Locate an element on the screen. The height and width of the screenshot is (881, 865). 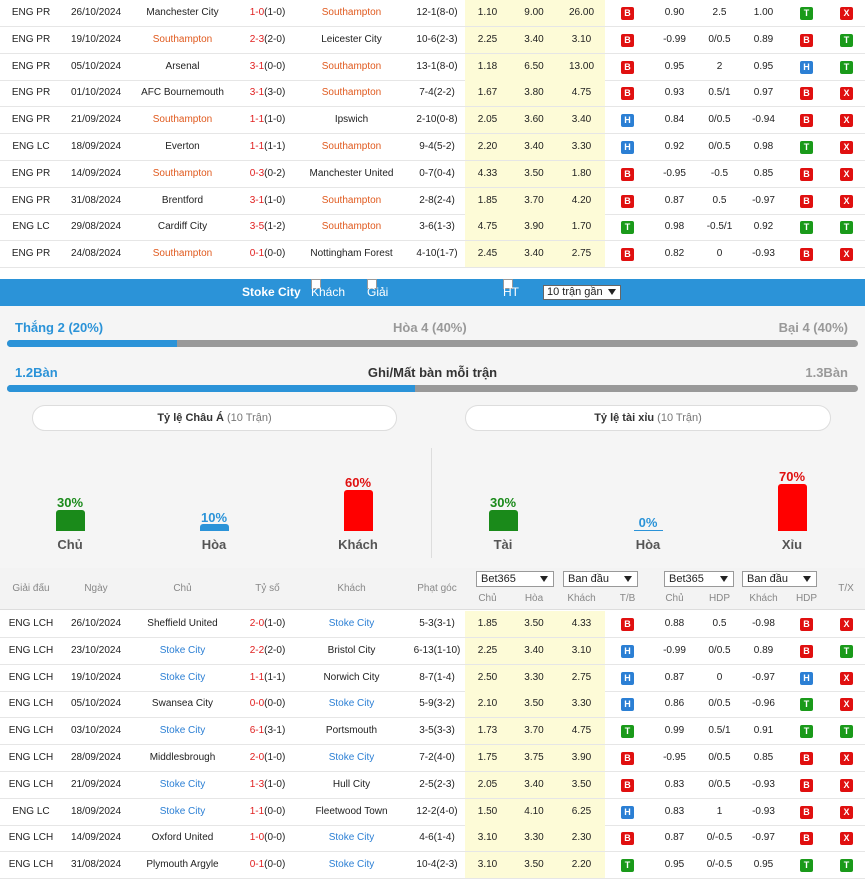
home-team: Everton is located at coordinates (182, 147).